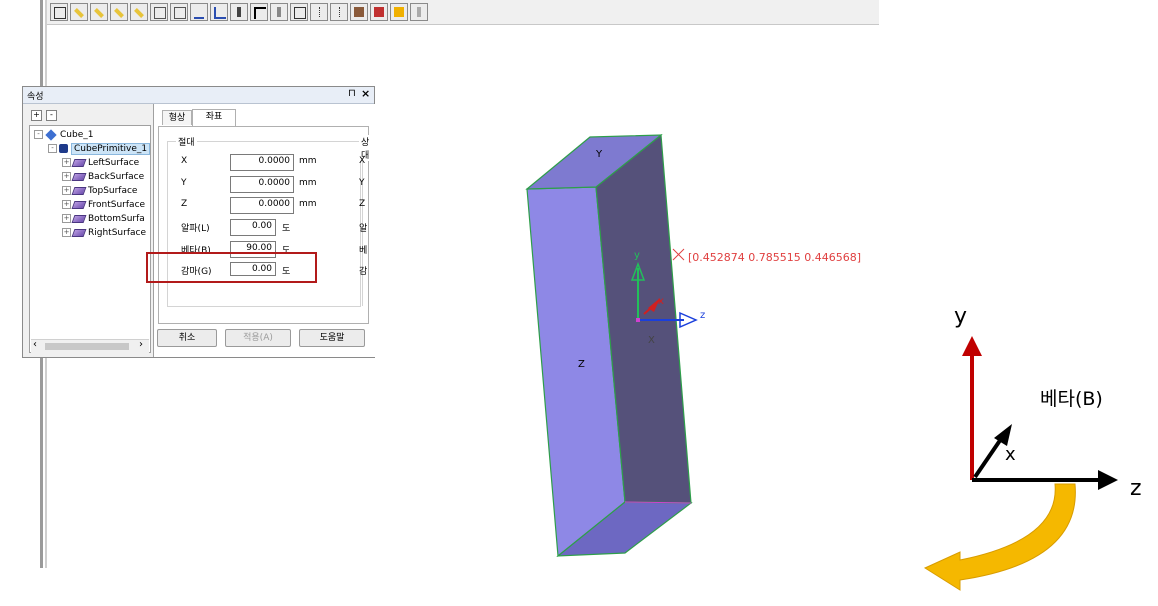  I want to click on corner-label-y: Y, so click(599, 154).